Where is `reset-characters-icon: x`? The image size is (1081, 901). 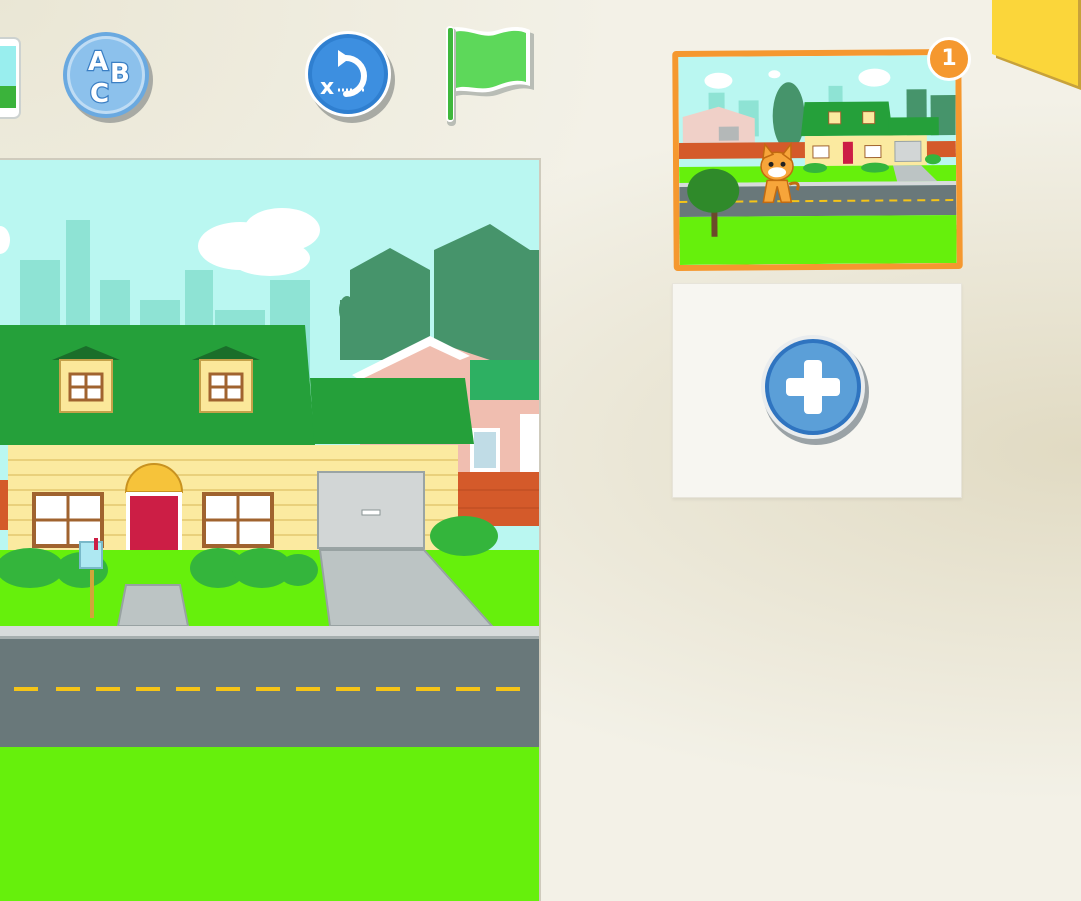
reset-characters-icon: x is located at coordinates (350, 77).